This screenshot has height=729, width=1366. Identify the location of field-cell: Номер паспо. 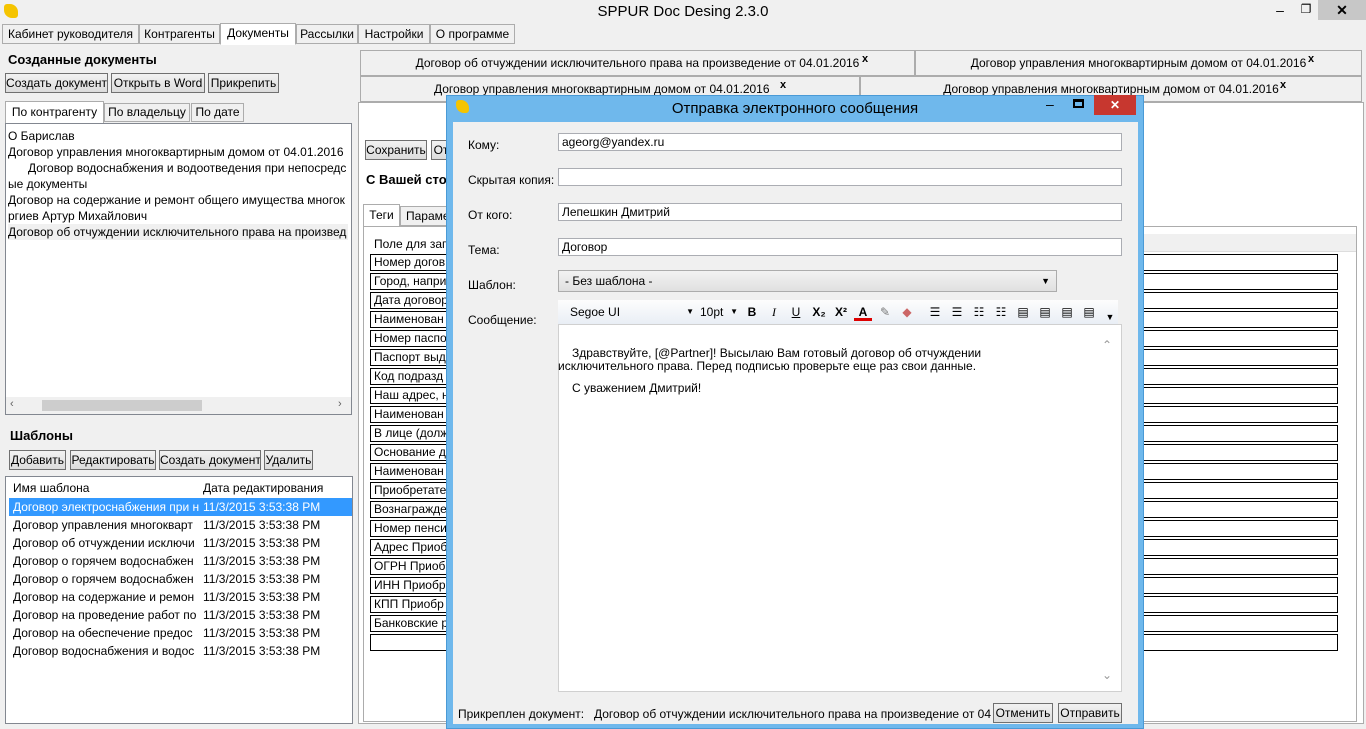
(409, 338).